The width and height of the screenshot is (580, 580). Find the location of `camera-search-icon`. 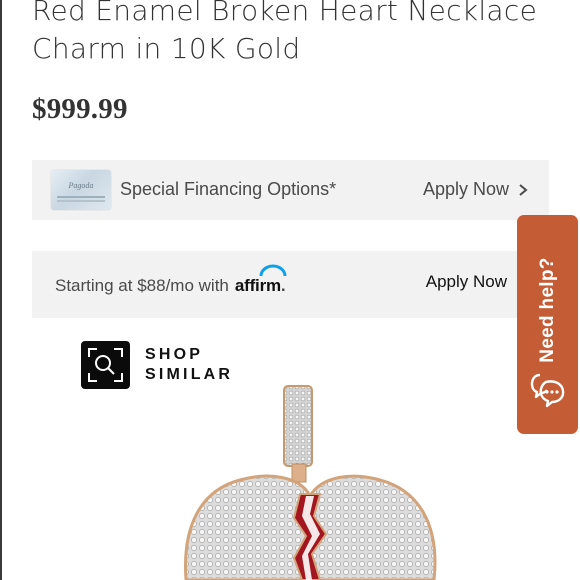

camera-search-icon is located at coordinates (105, 365).